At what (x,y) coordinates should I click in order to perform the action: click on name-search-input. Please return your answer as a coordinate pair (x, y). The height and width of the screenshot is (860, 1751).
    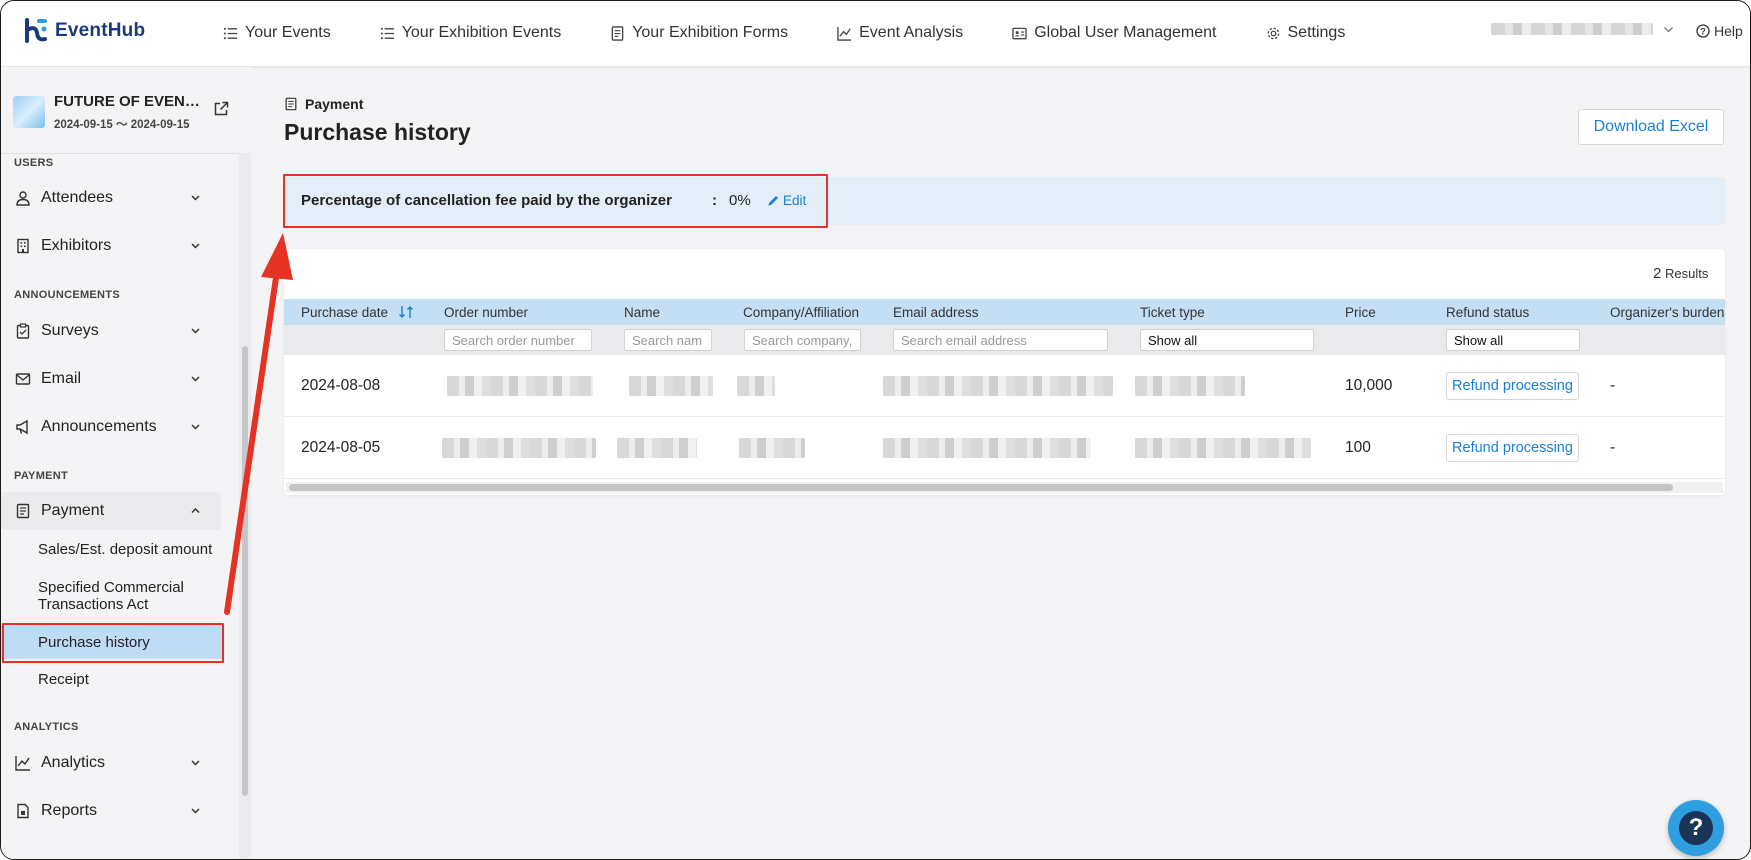
    Looking at the image, I should click on (668, 340).